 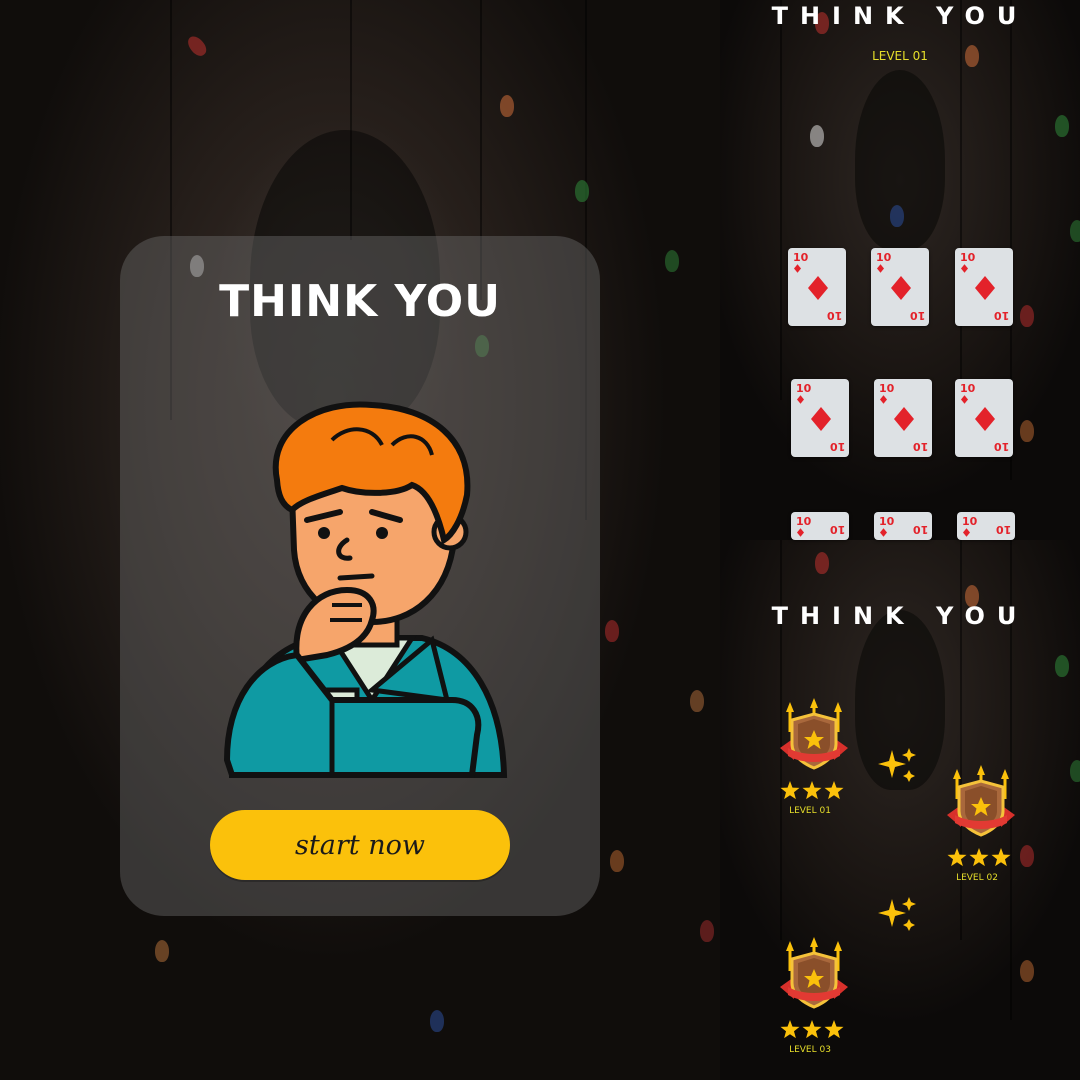 I want to click on game-screen-title: THINK YOU, so click(x=900, y=16).